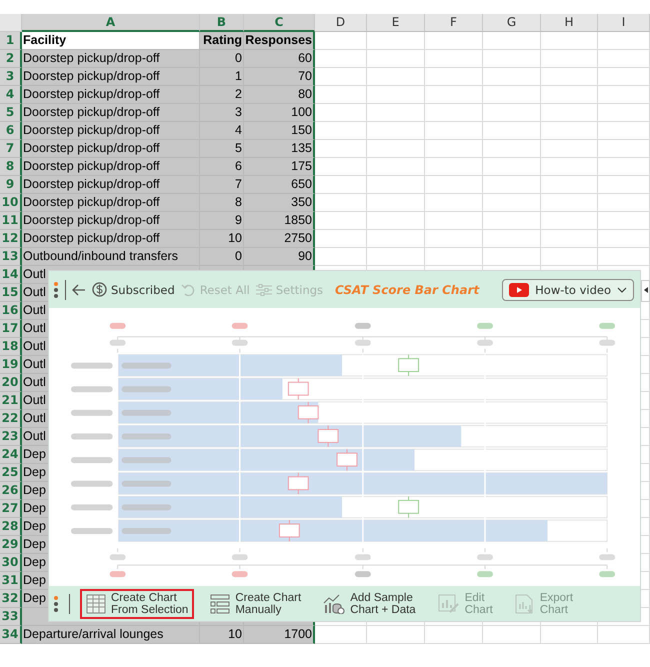 The image size is (650, 667). I want to click on row-header: 25, so click(11, 473).